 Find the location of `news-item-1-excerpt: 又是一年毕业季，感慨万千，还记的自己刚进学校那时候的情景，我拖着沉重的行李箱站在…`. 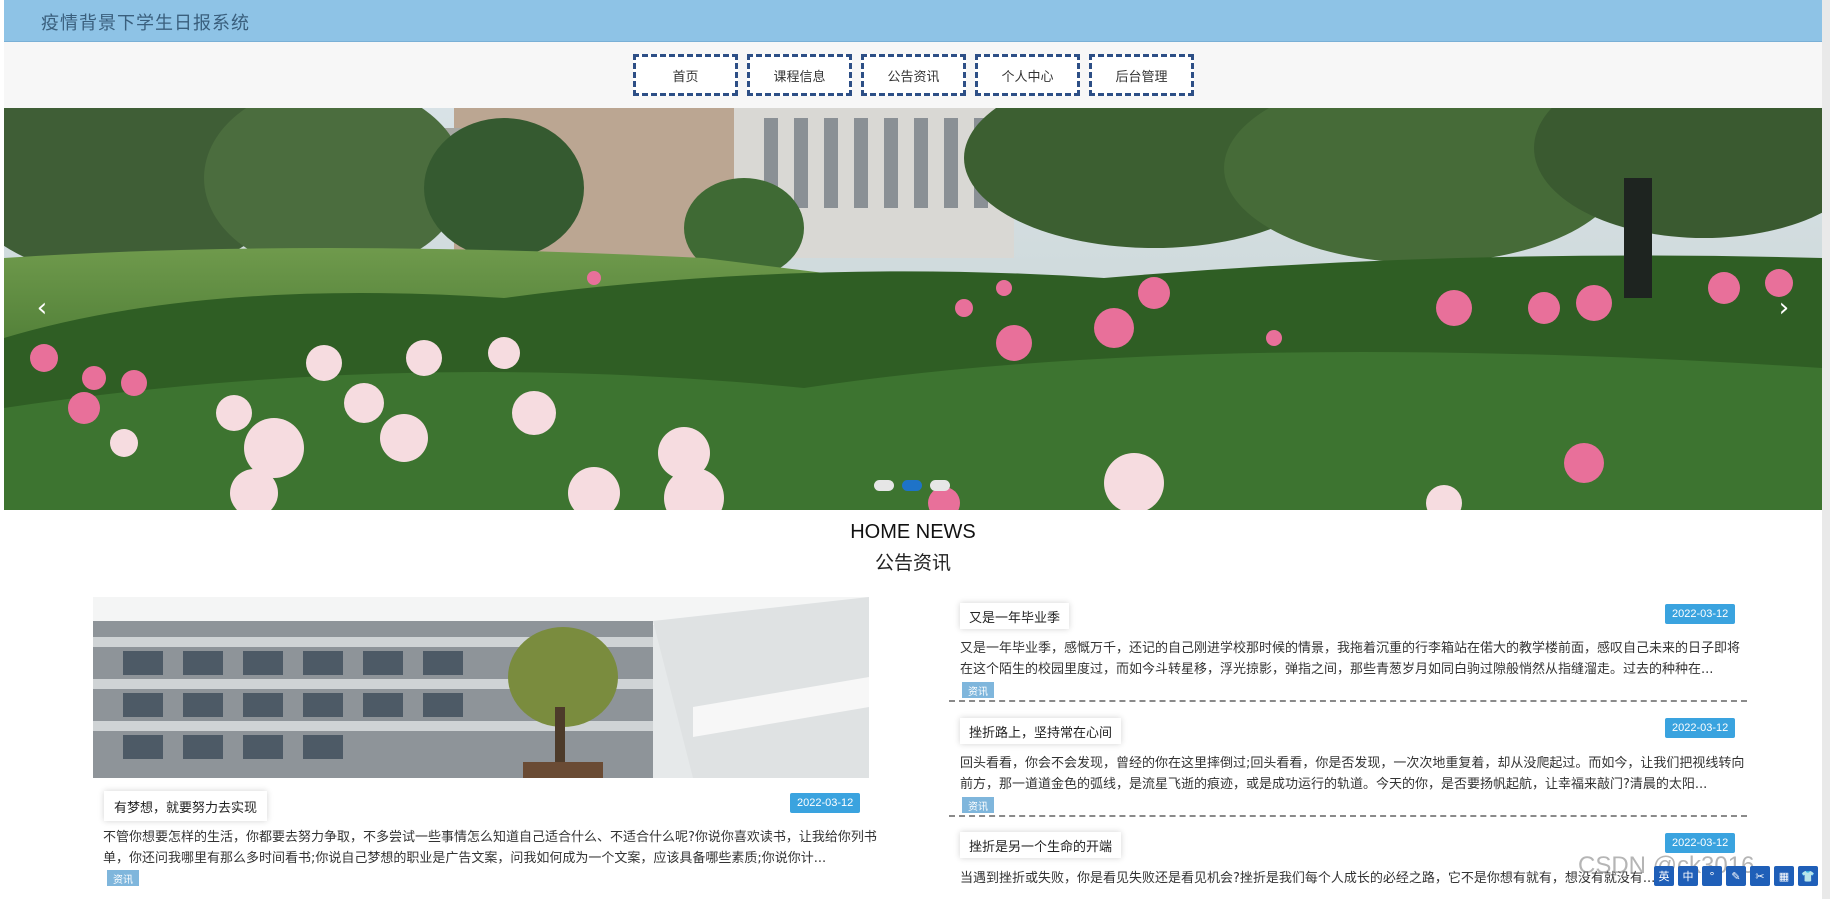

news-item-1-excerpt: 又是一年毕业季，感慨万千，还记的自己刚进学校那时候的情景，我拖着沉重的行李箱站在… is located at coordinates (1350, 659).